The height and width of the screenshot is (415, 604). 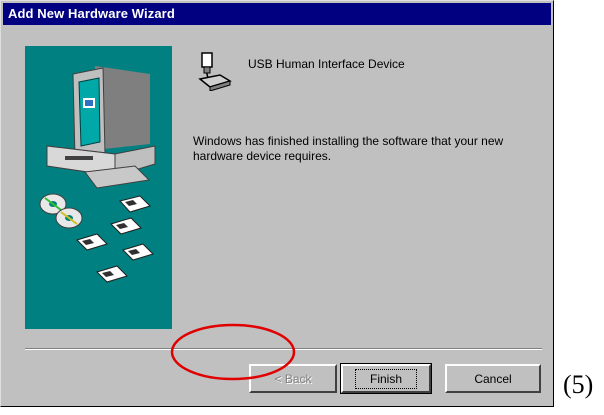 I want to click on usb-device-icon, so click(x=215, y=71).